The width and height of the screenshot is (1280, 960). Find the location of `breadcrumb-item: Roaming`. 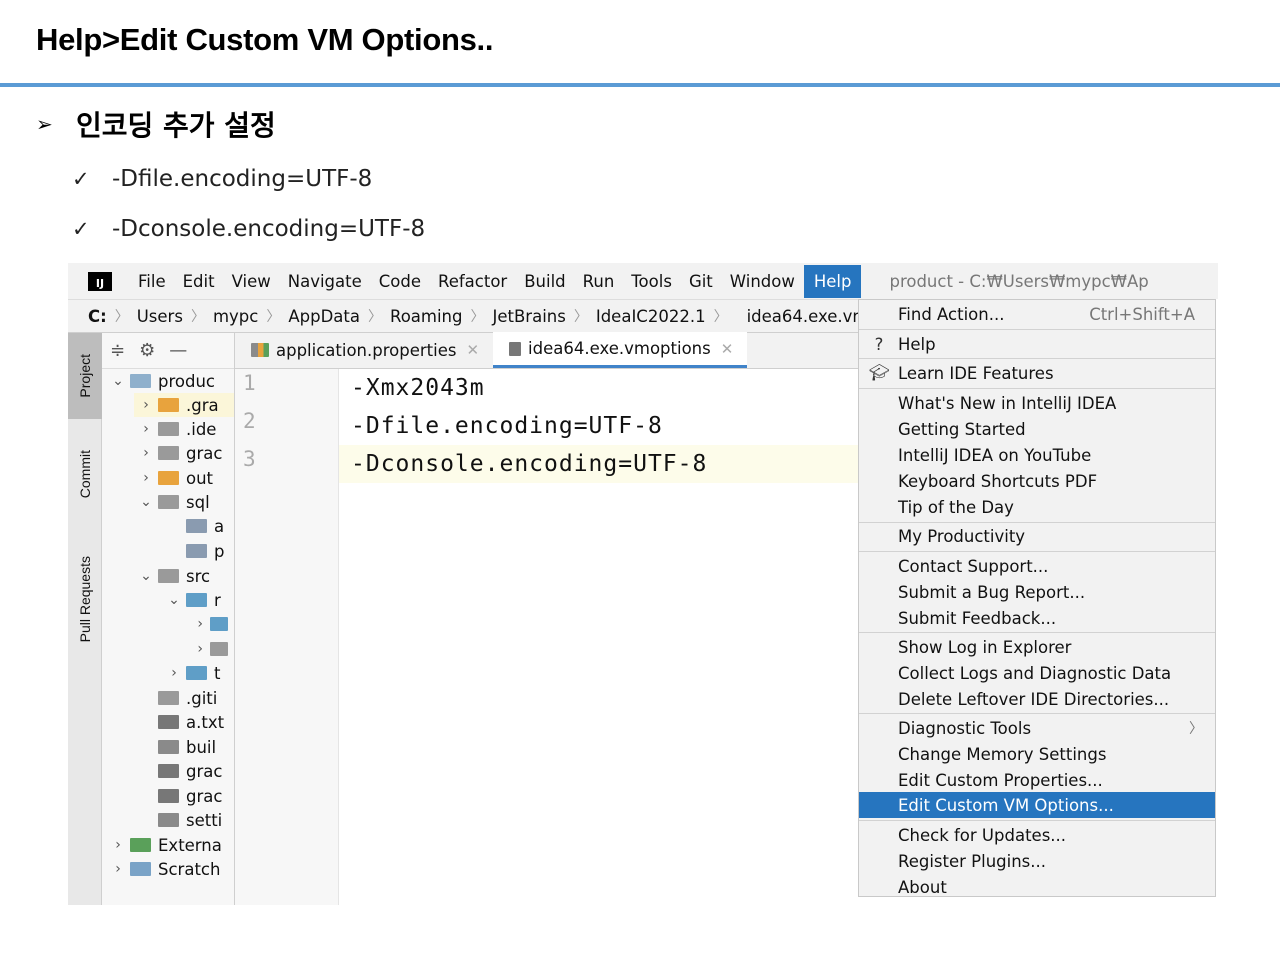

breadcrumb-item: Roaming is located at coordinates (426, 316).